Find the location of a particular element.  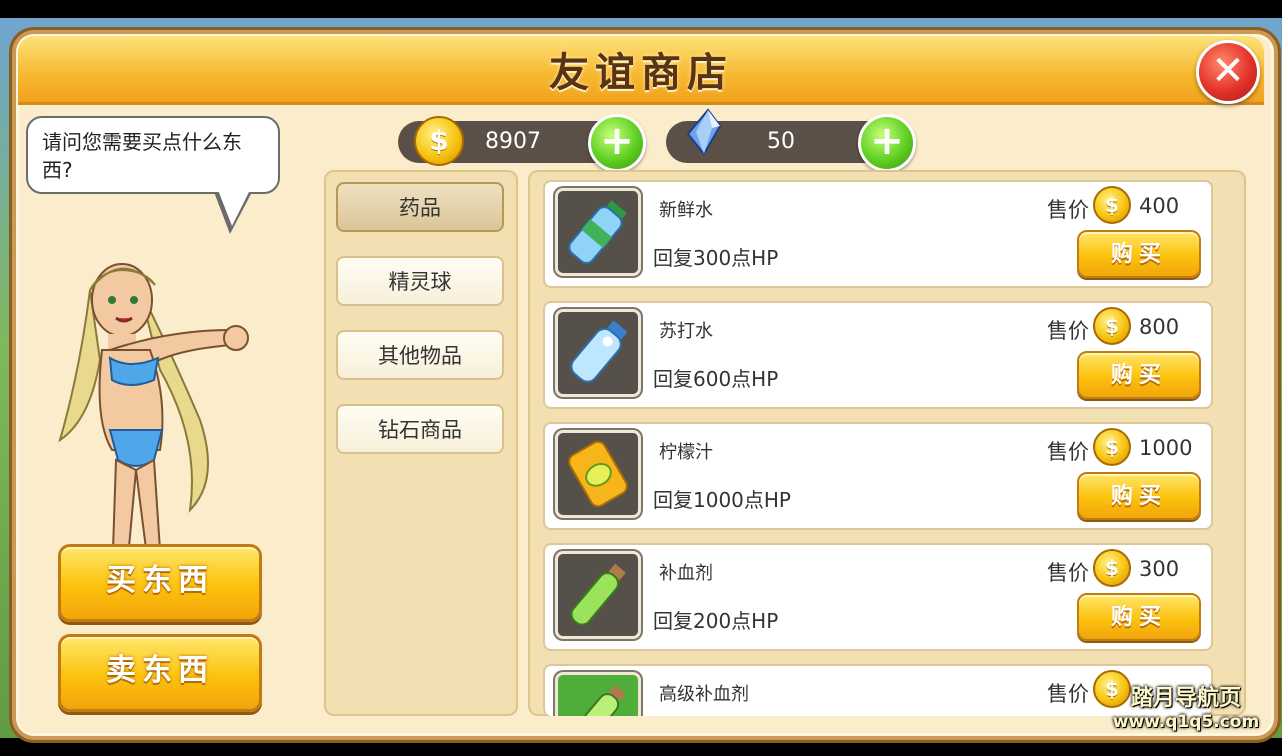

speech-bubble: 请问您需要买点什么东西? is located at coordinates (153, 155).